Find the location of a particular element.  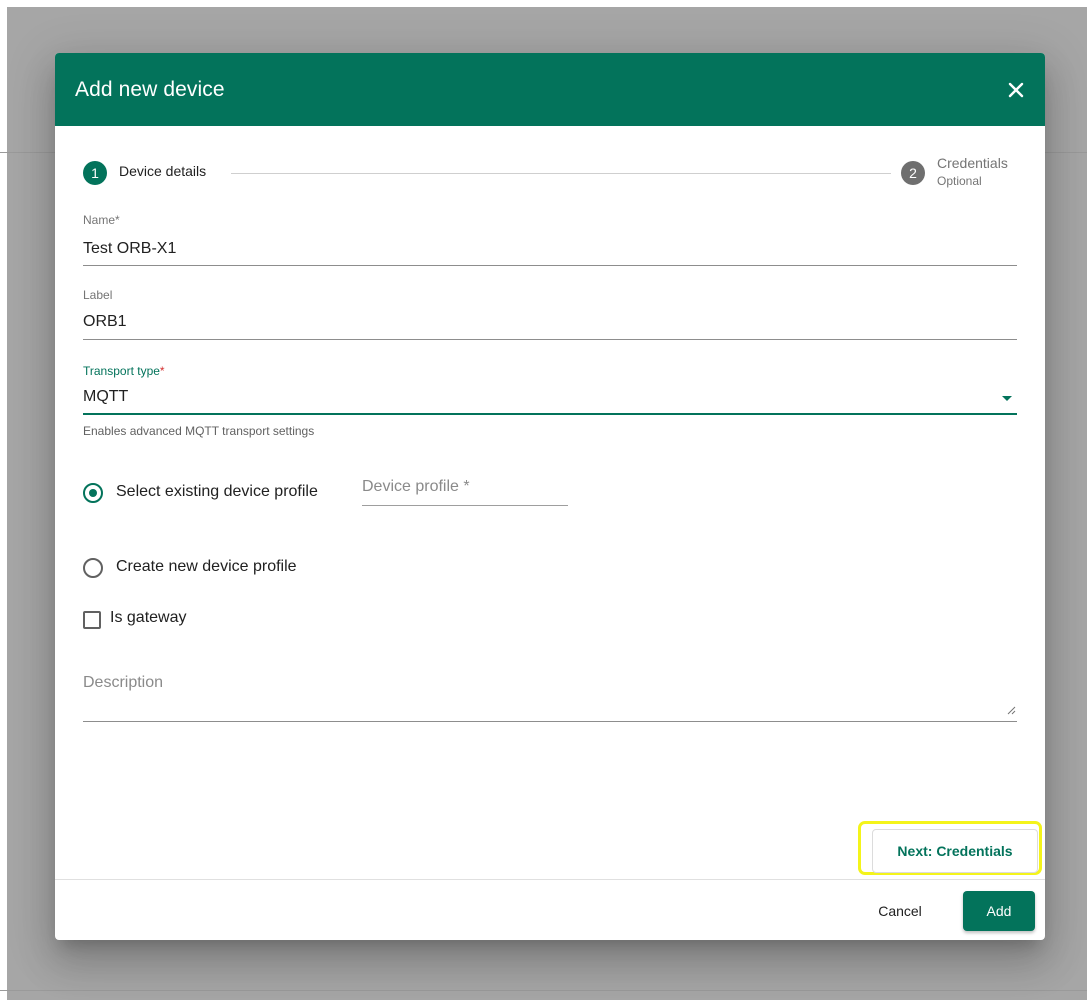

backdrop-divider-bottom is located at coordinates (543, 990).